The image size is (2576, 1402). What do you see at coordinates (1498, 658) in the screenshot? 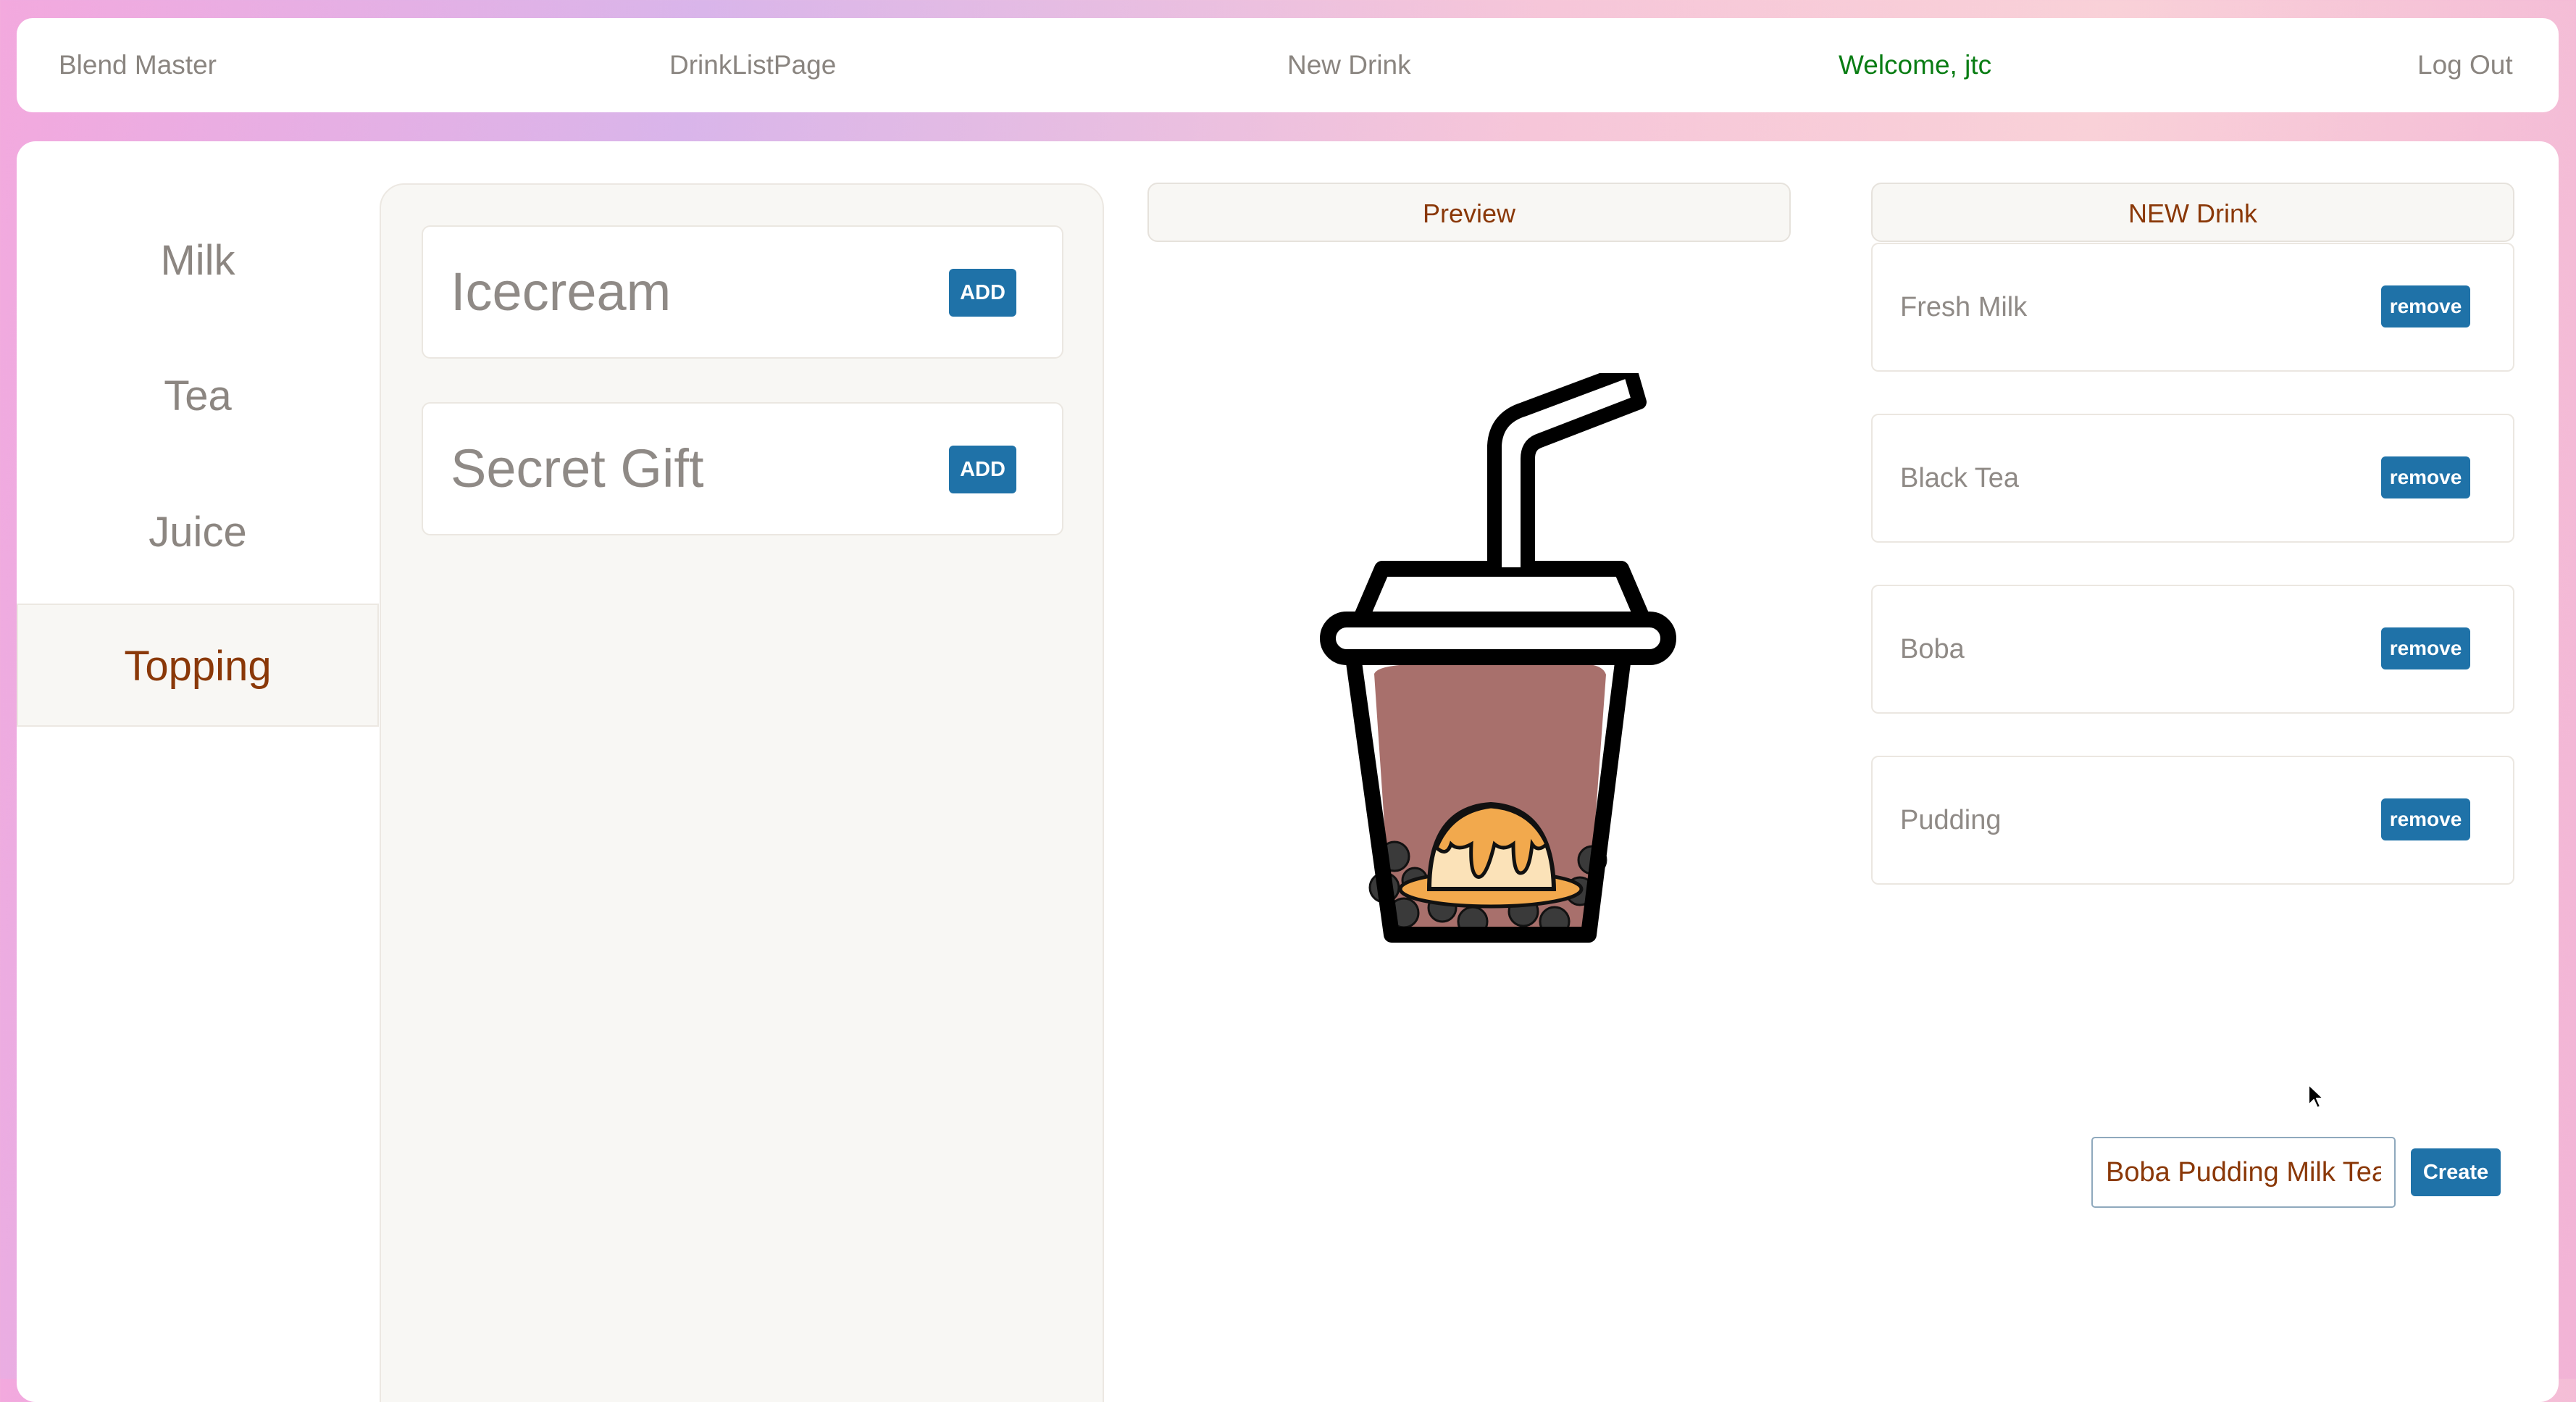
I see `bubble-tea-cup-icon` at bounding box center [1498, 658].